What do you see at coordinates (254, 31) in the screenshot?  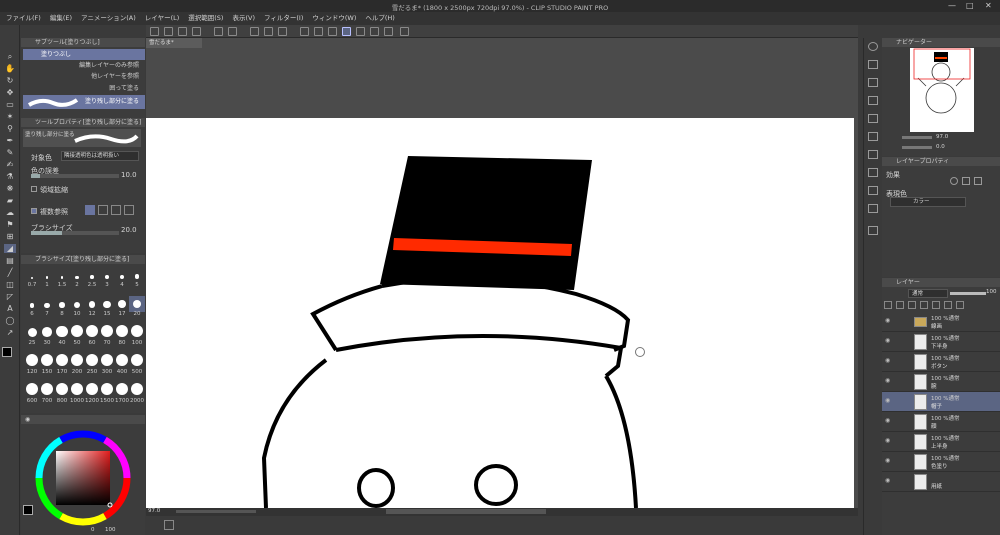 I see `clear-icon` at bounding box center [254, 31].